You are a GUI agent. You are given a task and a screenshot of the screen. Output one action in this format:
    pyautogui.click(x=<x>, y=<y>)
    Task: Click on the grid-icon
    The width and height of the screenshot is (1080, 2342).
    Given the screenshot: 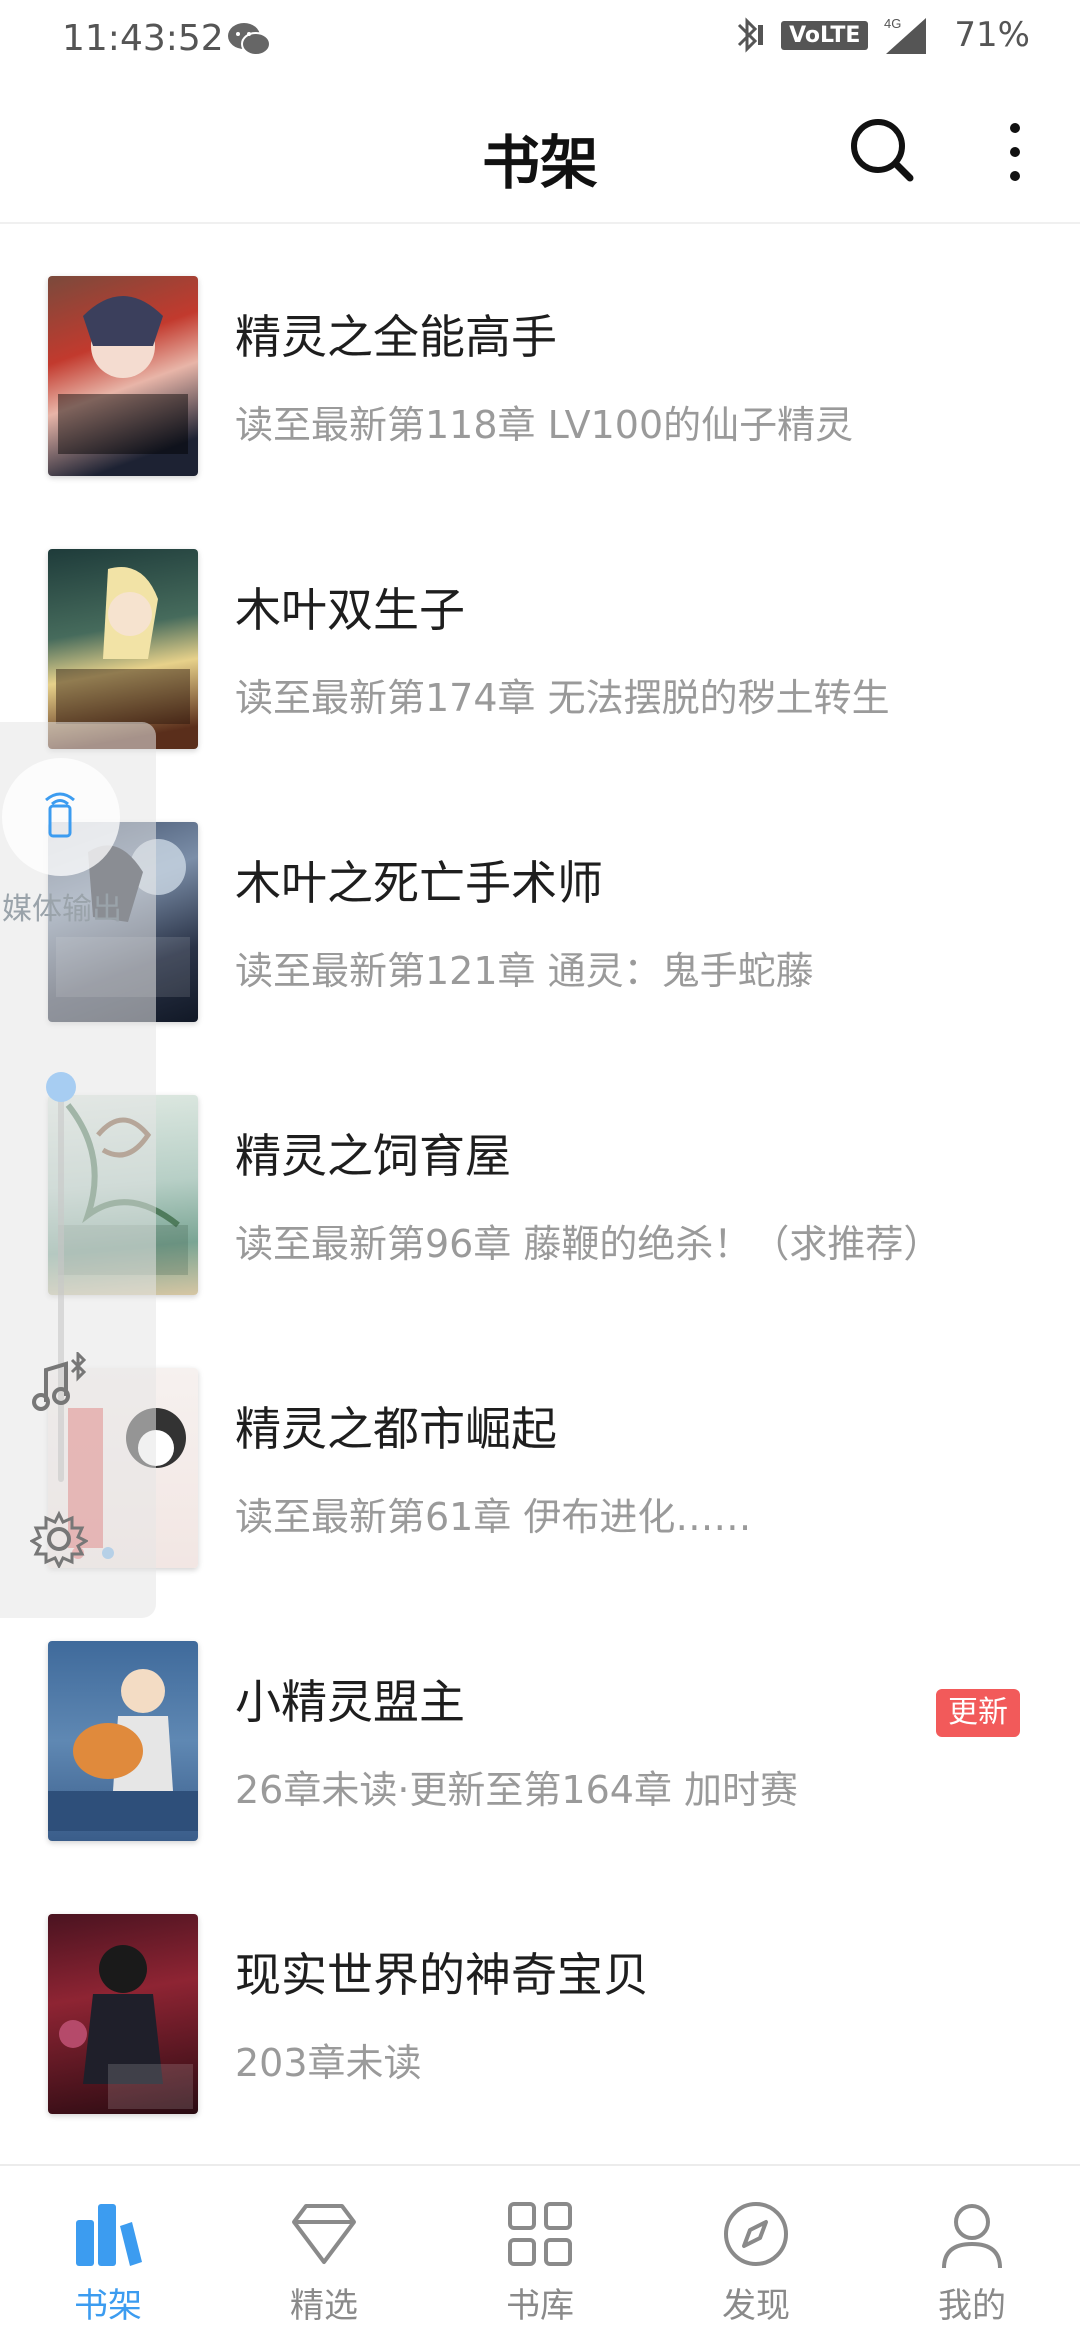 What is the action you would take?
    pyautogui.click(x=540, y=2234)
    